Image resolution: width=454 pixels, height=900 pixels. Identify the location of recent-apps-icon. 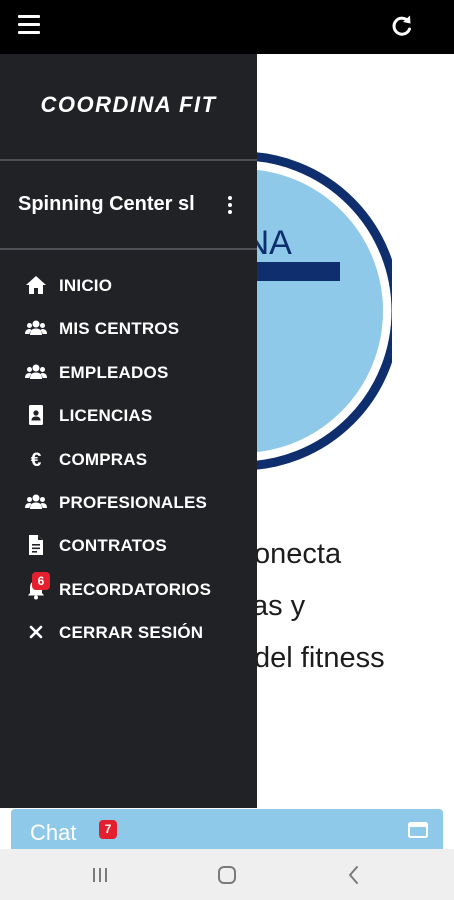
(100, 875).